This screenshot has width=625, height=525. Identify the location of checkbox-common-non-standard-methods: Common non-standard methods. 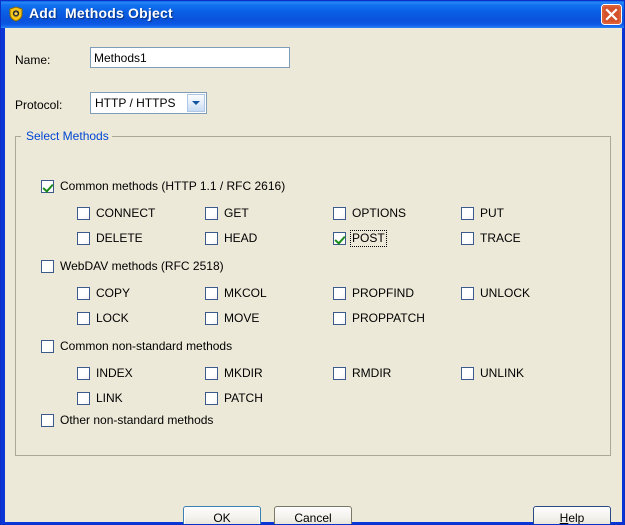
(136, 346).